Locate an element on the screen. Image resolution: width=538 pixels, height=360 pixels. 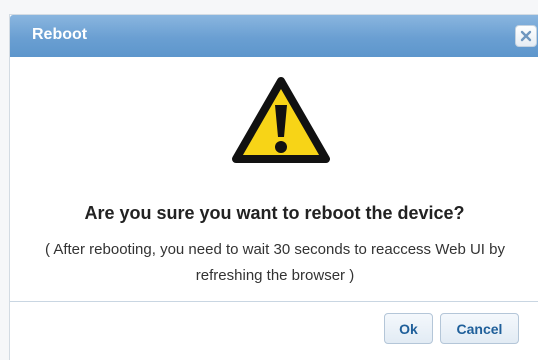
ok-button: Ok is located at coordinates (408, 328).